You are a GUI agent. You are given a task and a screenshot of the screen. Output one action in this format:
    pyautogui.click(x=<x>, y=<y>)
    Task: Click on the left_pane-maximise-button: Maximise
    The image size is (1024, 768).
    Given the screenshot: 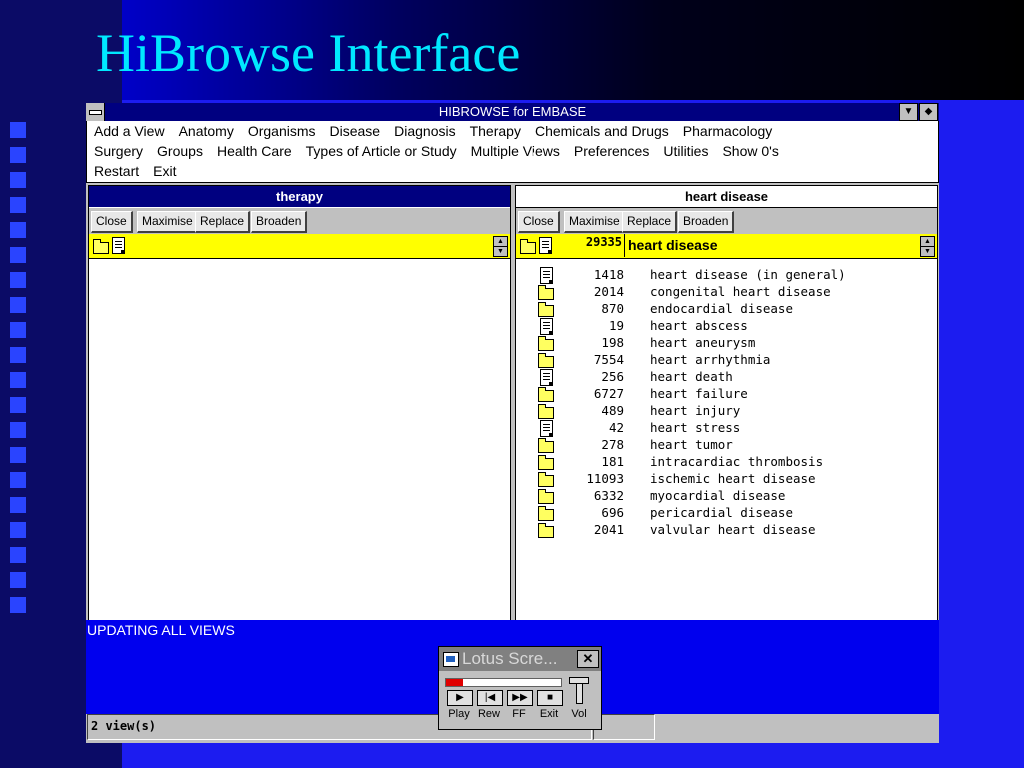 What is the action you would take?
    pyautogui.click(x=168, y=222)
    